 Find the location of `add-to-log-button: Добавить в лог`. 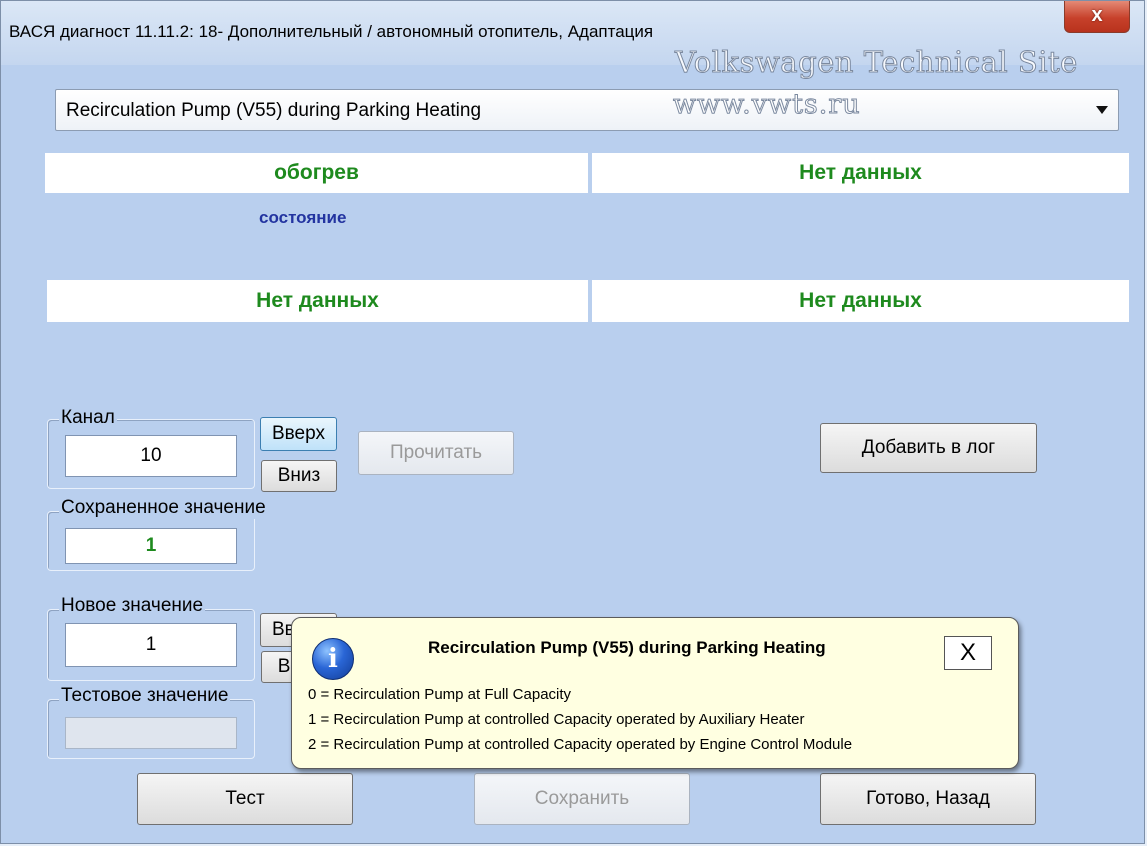

add-to-log-button: Добавить в лог is located at coordinates (928, 448).